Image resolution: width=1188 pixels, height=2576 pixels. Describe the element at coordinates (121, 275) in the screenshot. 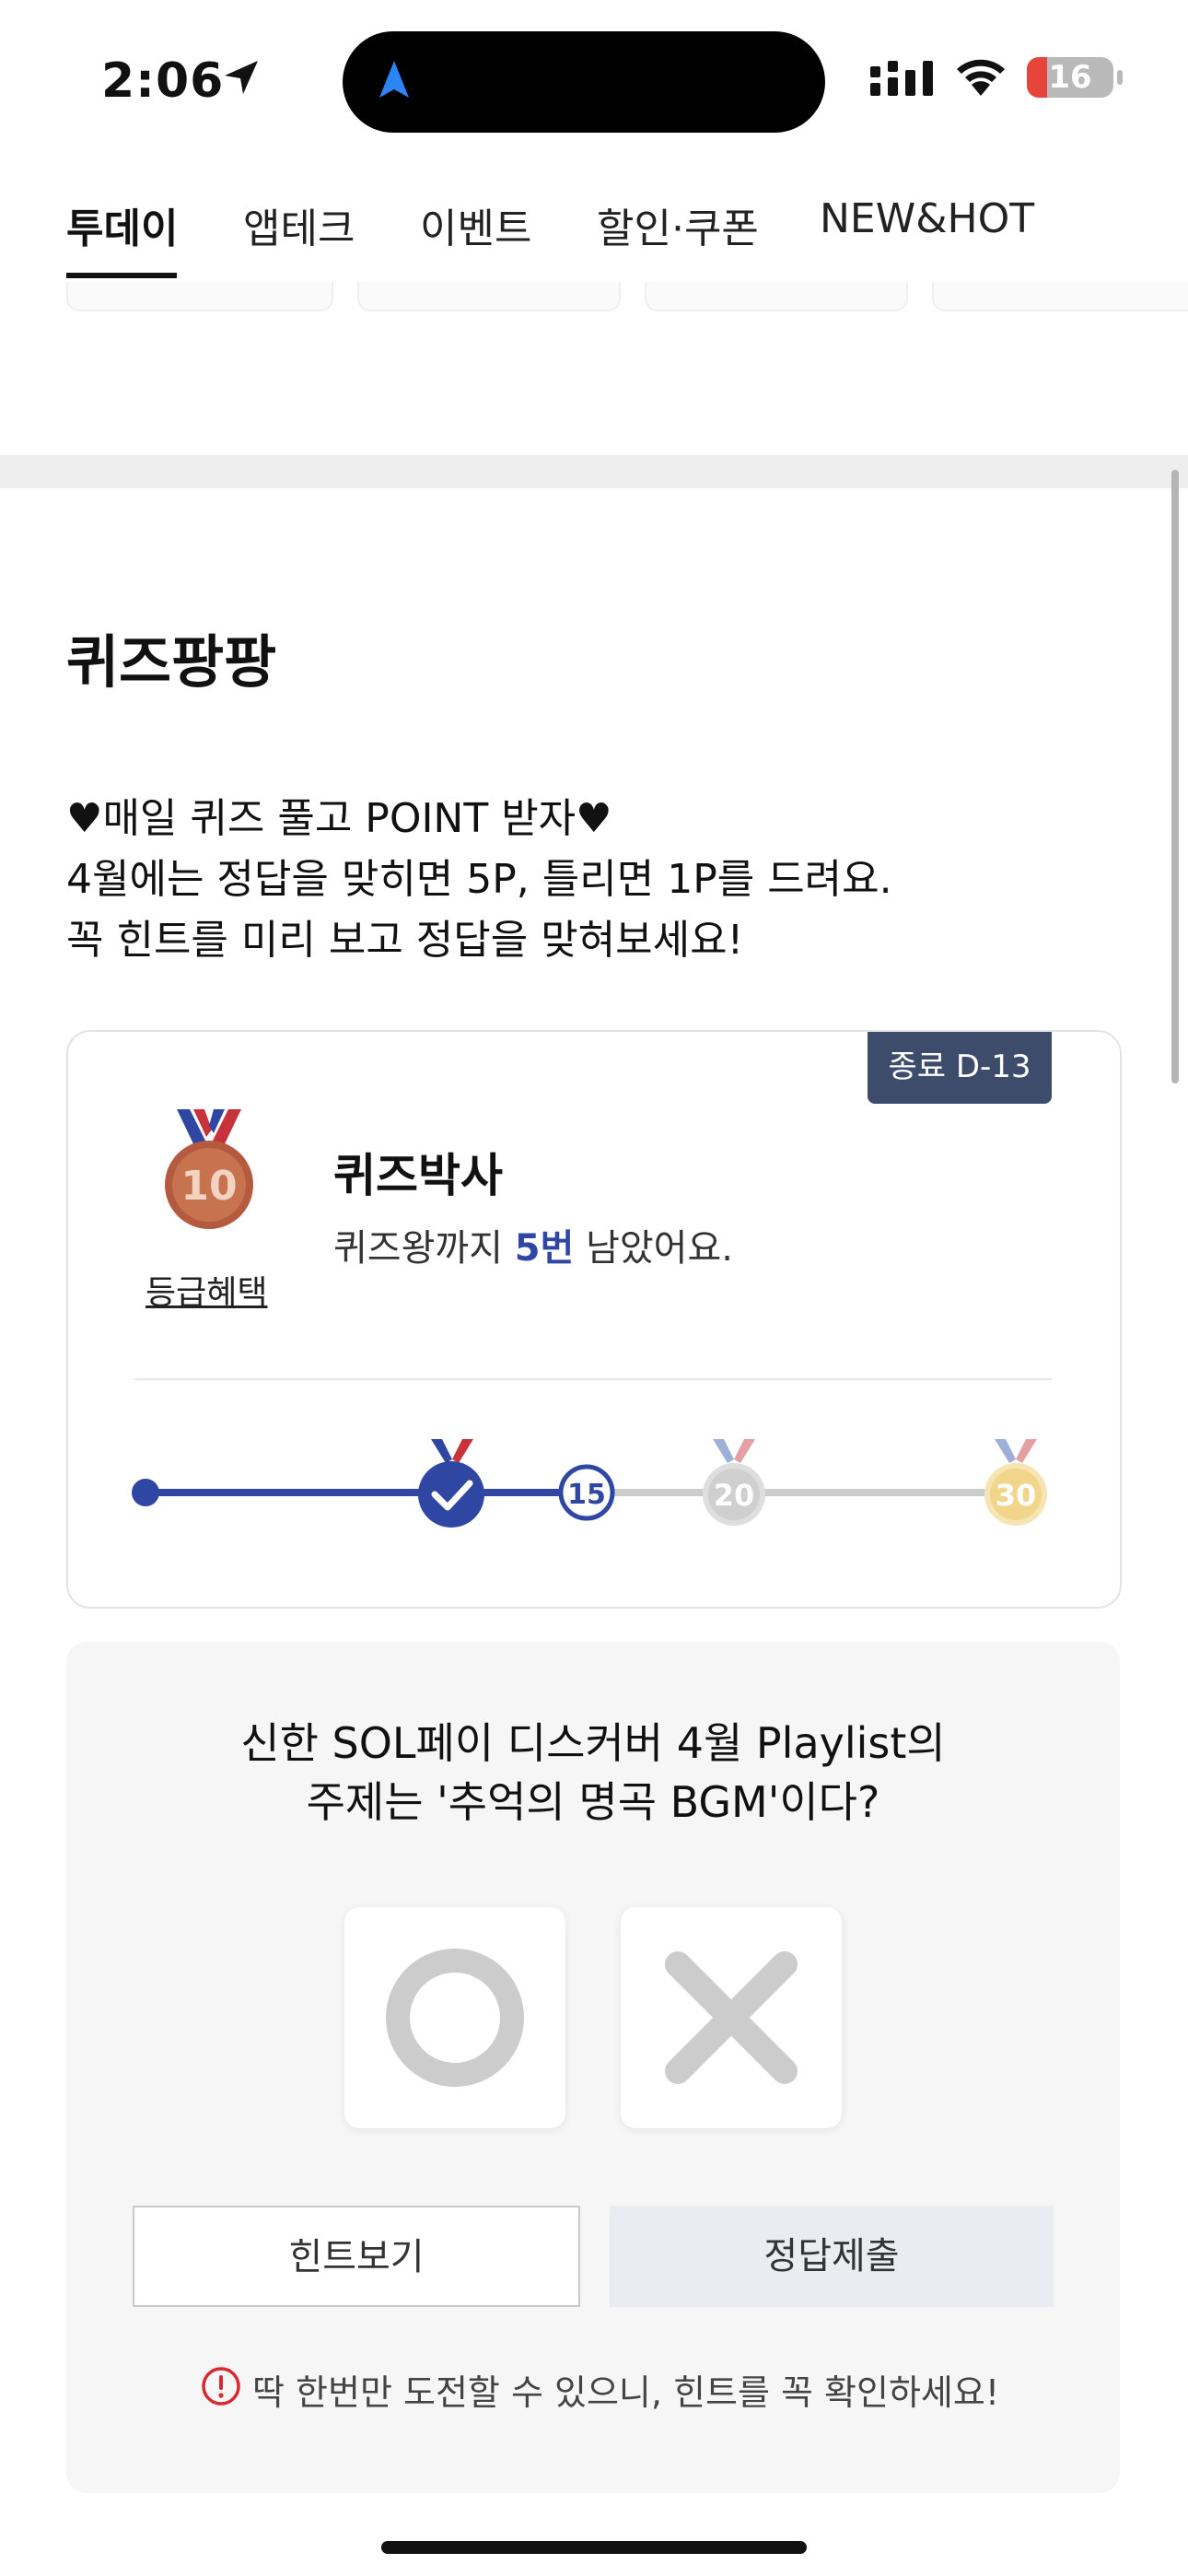

I see `active-tab-indicator` at that location.